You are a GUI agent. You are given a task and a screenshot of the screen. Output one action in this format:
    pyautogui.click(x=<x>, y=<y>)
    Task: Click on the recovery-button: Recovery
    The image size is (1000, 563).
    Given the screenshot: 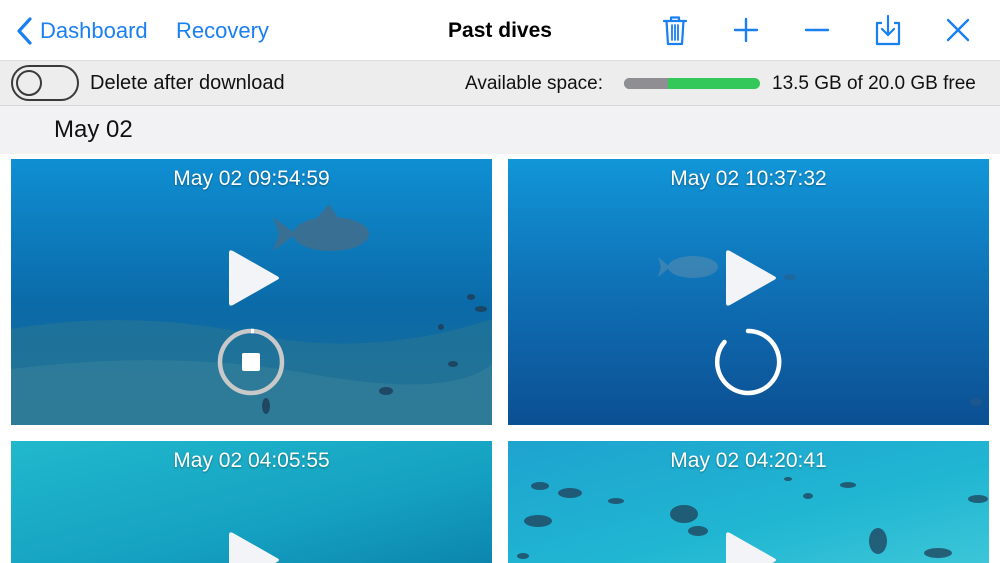 What is the action you would take?
    pyautogui.click(x=222, y=31)
    